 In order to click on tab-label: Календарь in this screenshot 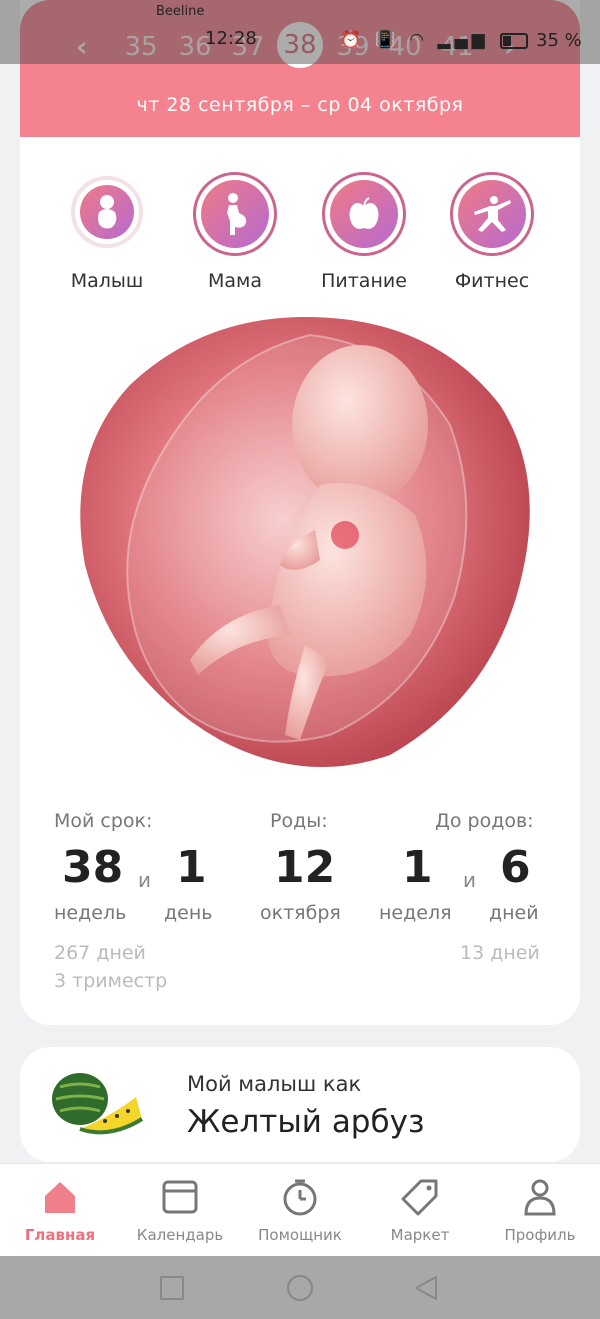, I will do `click(180, 1235)`.